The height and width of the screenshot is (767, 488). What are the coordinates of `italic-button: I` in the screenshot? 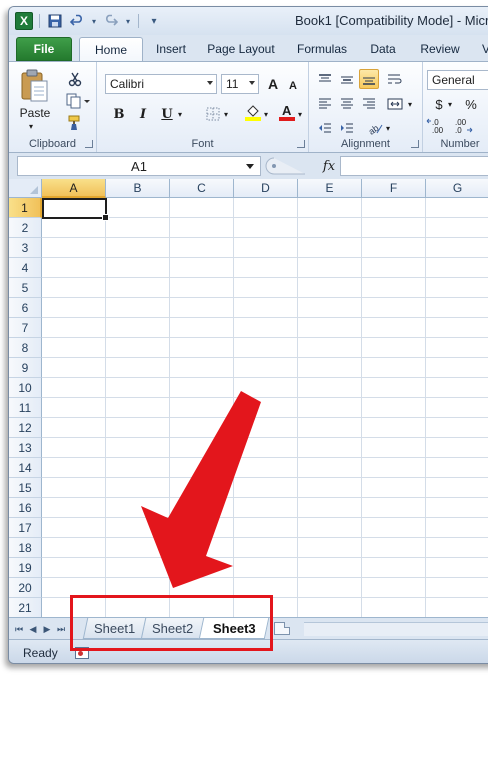 It's located at (143, 114).